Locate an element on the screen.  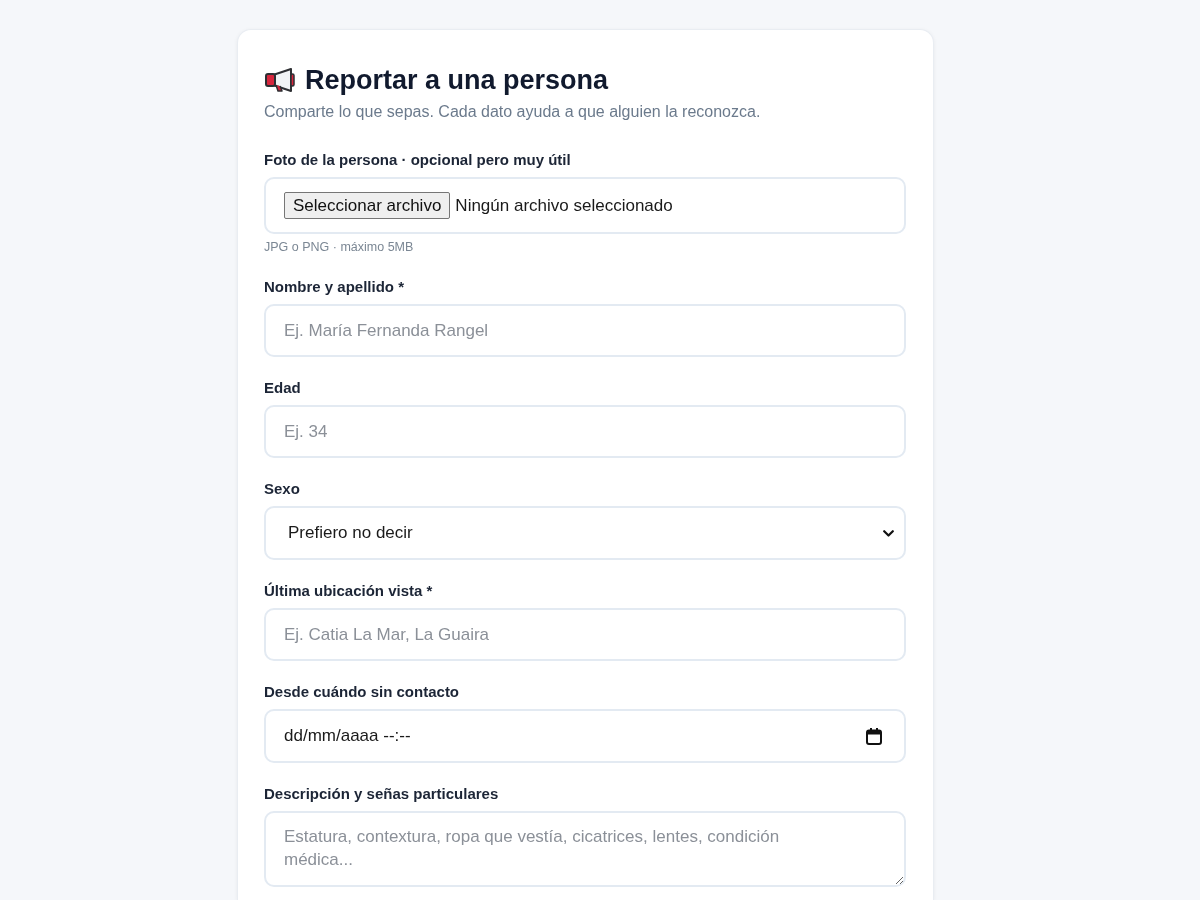
input-field: Ej. Catia La Mar, La Guaira is located at coordinates (585, 634).